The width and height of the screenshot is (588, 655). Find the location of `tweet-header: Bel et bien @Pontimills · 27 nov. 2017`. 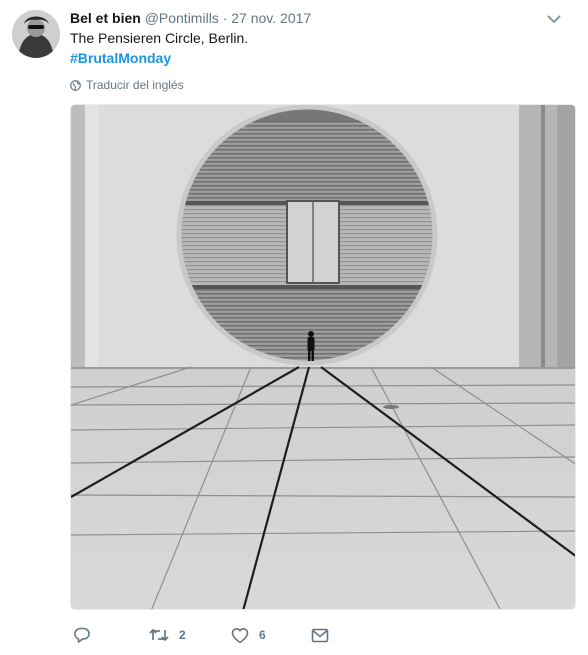

tweet-header: Bel et bien @Pontimills · 27 nov. 2017 is located at coordinates (190, 18).